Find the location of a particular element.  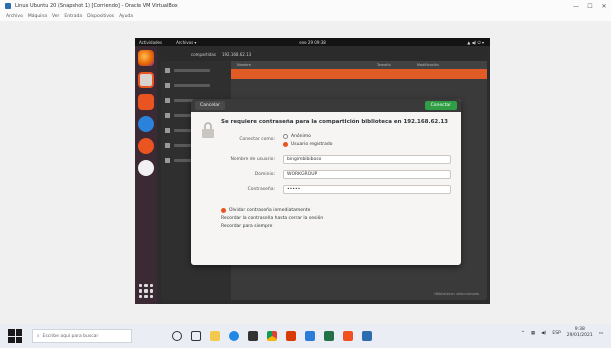

registered-label: Usuario registrado is located at coordinates (312, 144).